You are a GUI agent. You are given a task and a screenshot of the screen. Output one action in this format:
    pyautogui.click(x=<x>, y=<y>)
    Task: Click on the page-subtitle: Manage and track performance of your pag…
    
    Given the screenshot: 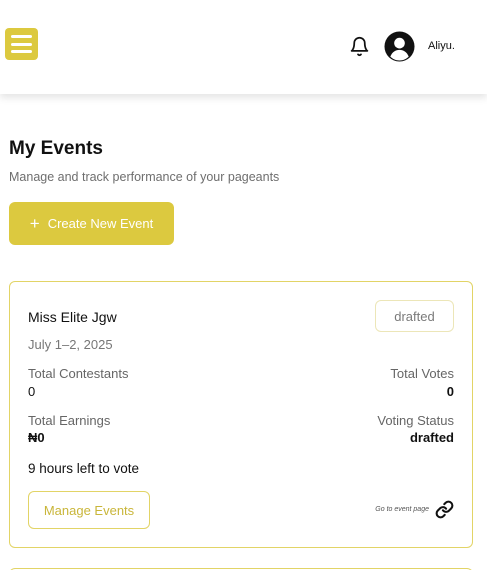 What is the action you would take?
    pyautogui.click(x=144, y=177)
    